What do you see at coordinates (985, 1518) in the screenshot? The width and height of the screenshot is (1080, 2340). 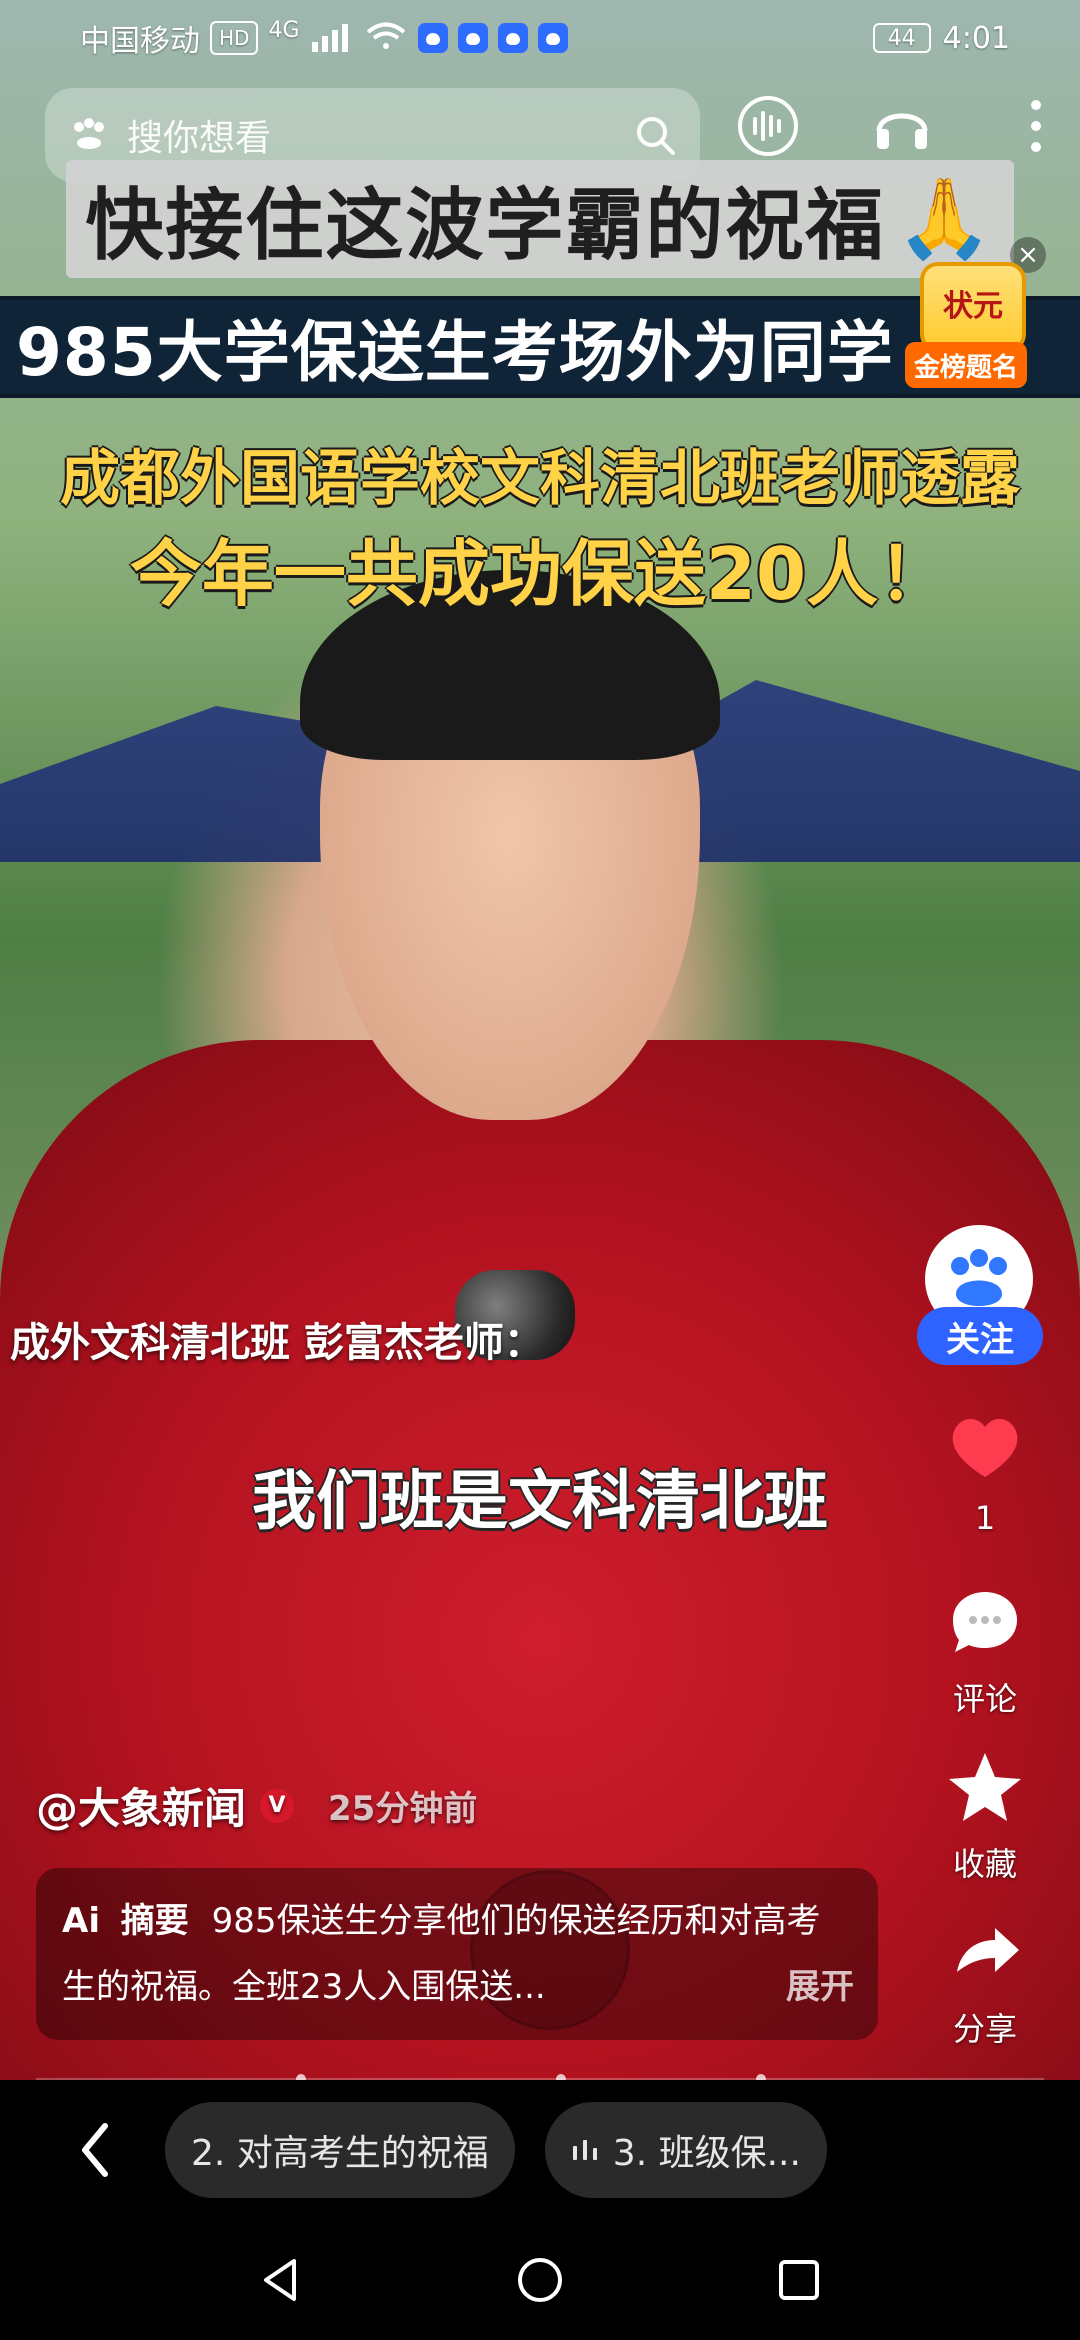 I see `like-count: 1` at bounding box center [985, 1518].